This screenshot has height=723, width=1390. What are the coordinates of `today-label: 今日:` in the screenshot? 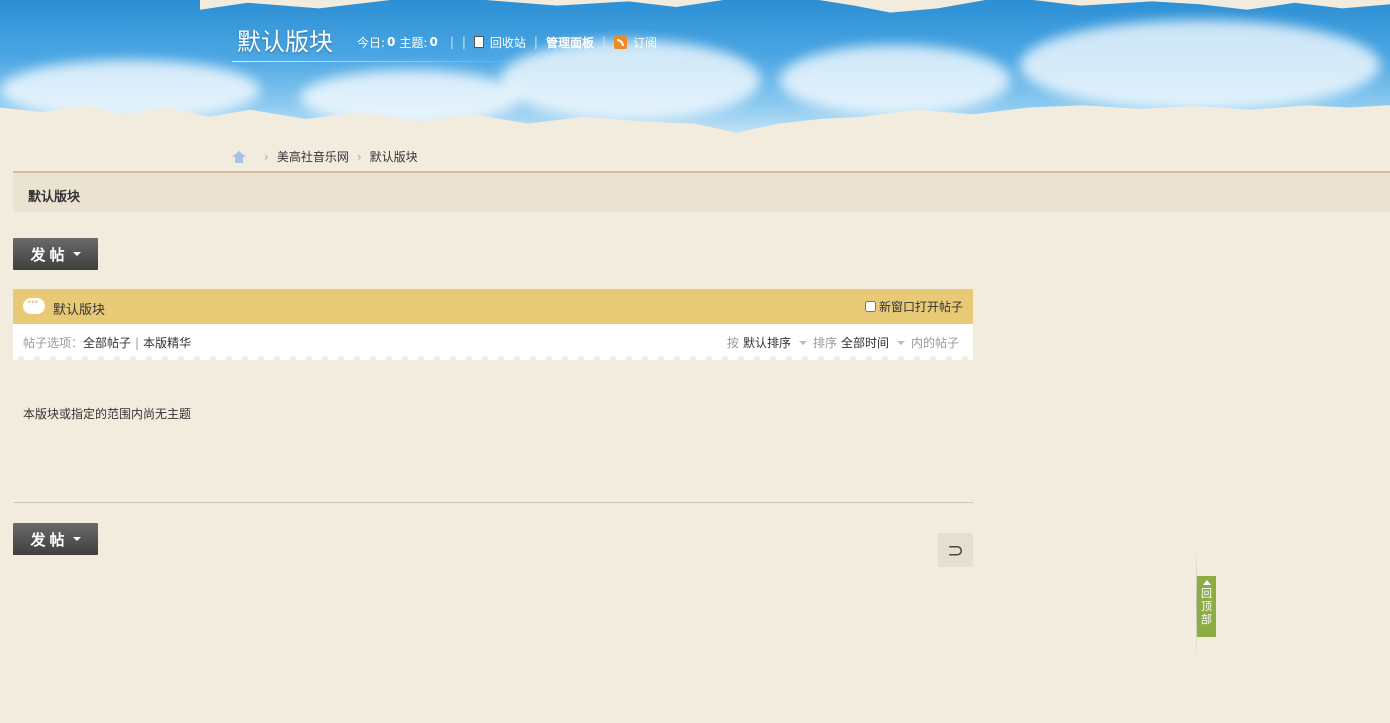 It's located at (371, 42).